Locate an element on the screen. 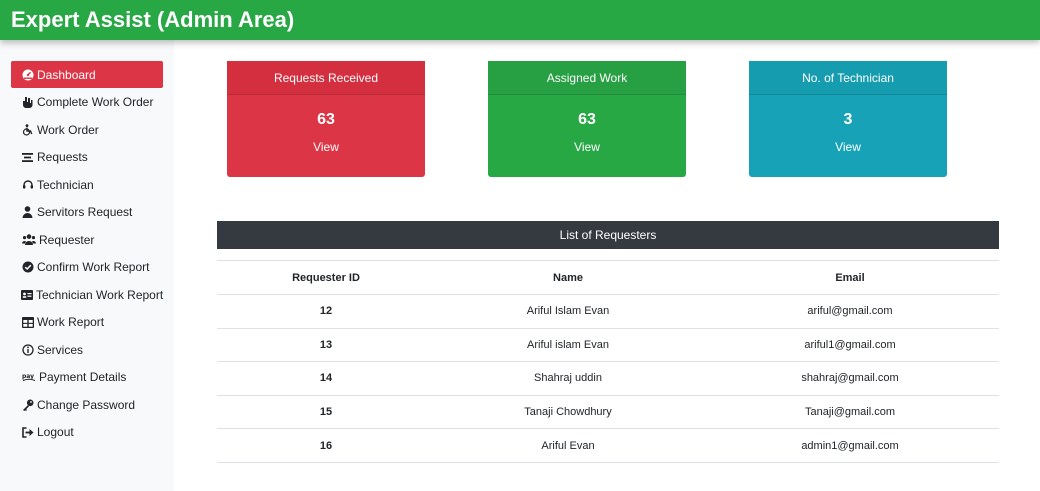 This screenshot has width=1040, height=491. requests-received-card: Requests Received 63 View is located at coordinates (326, 119).